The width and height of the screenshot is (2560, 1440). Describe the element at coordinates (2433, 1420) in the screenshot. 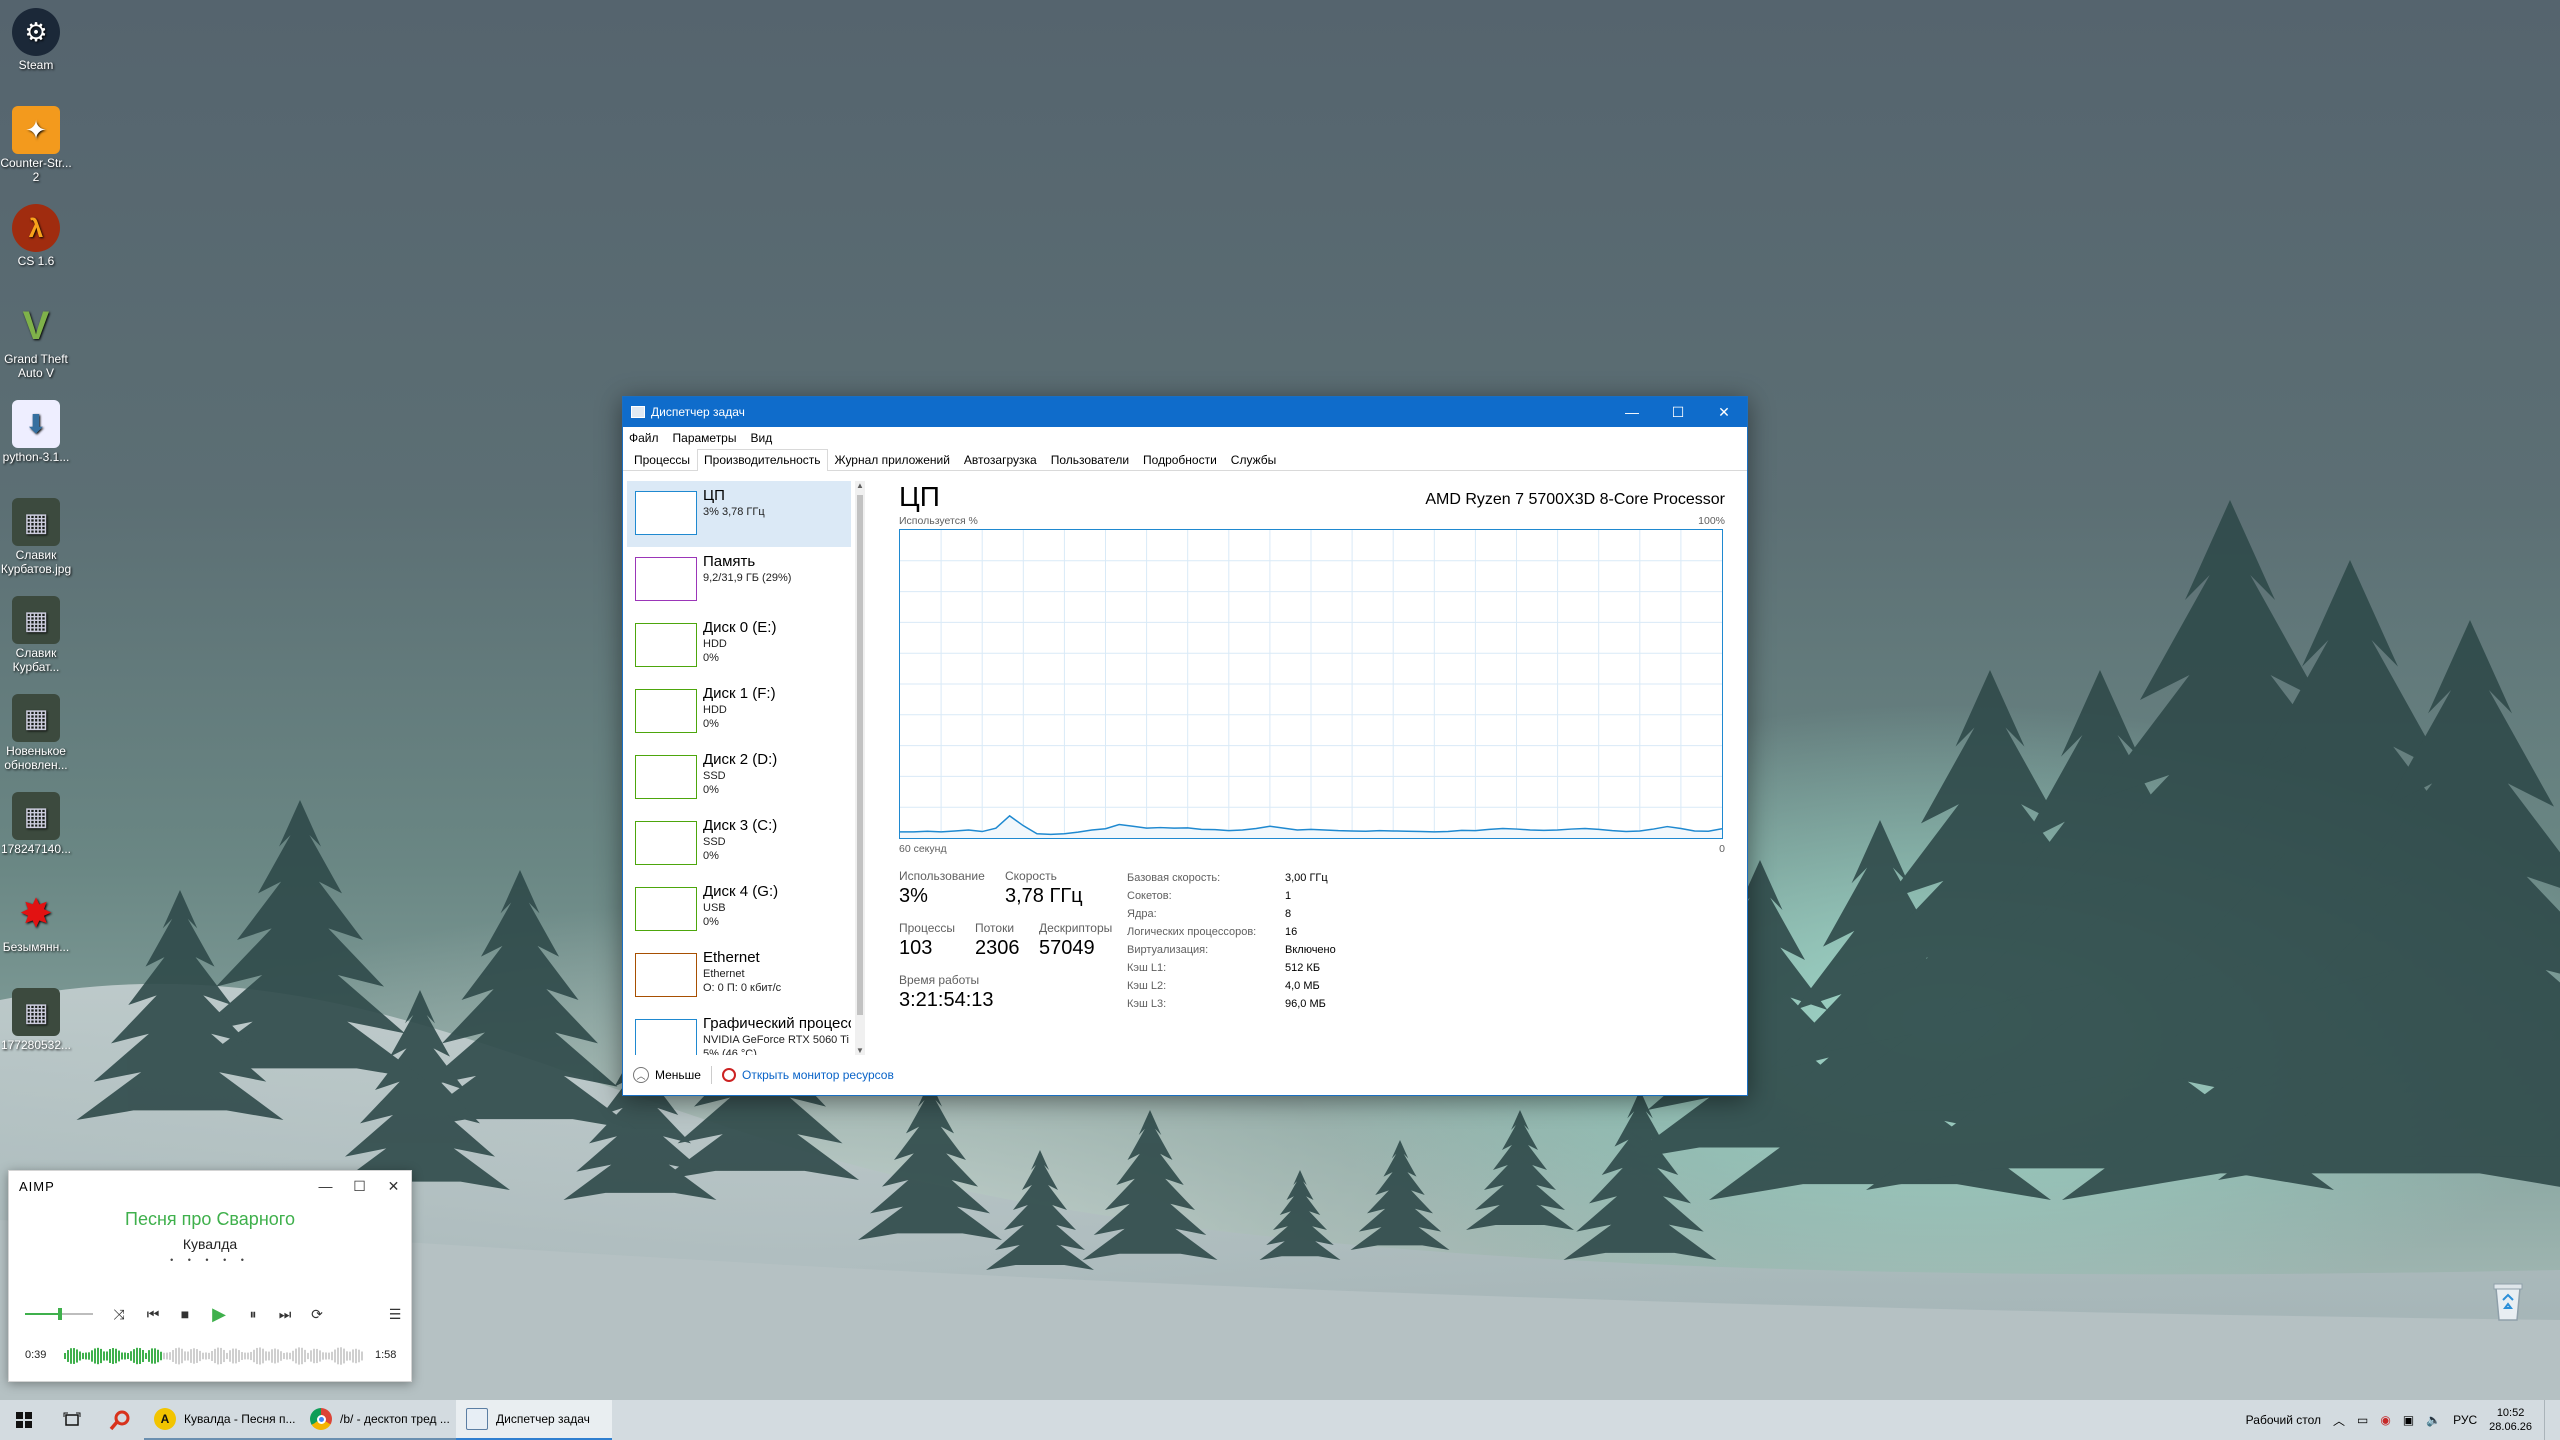

I see `volume-icon: 🔈` at that location.